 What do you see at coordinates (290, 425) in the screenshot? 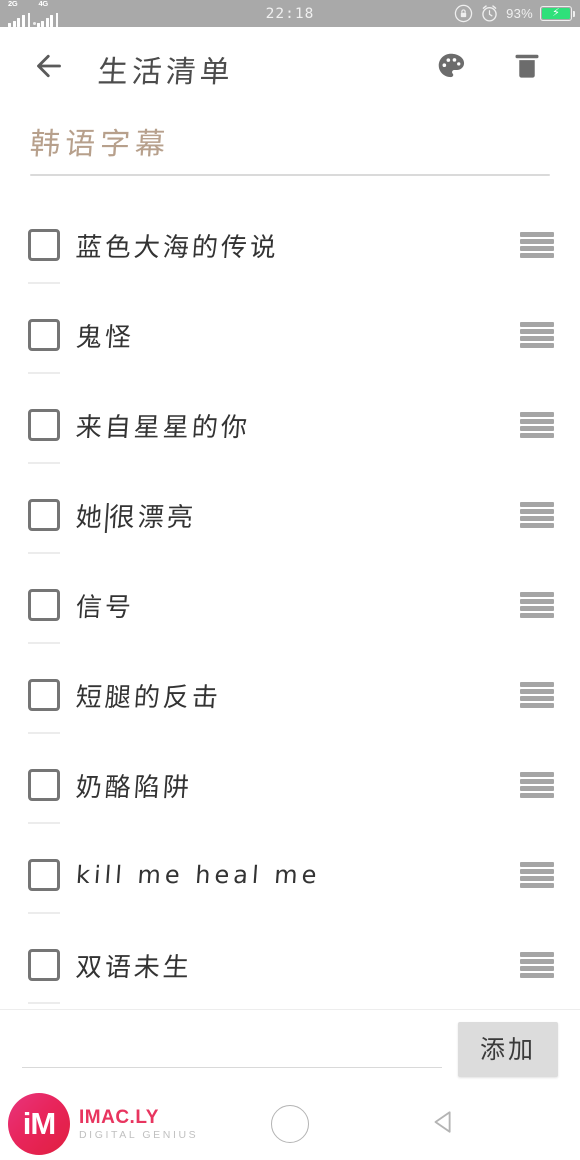
I see `checklist-row: 来自星星的你` at bounding box center [290, 425].